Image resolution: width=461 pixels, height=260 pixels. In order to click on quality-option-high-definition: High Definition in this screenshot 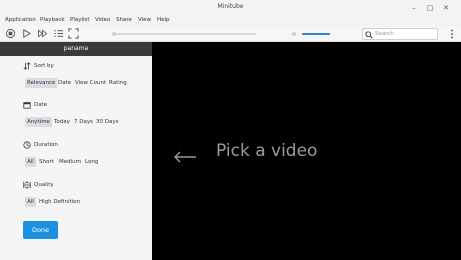, I will do `click(59, 202)`.